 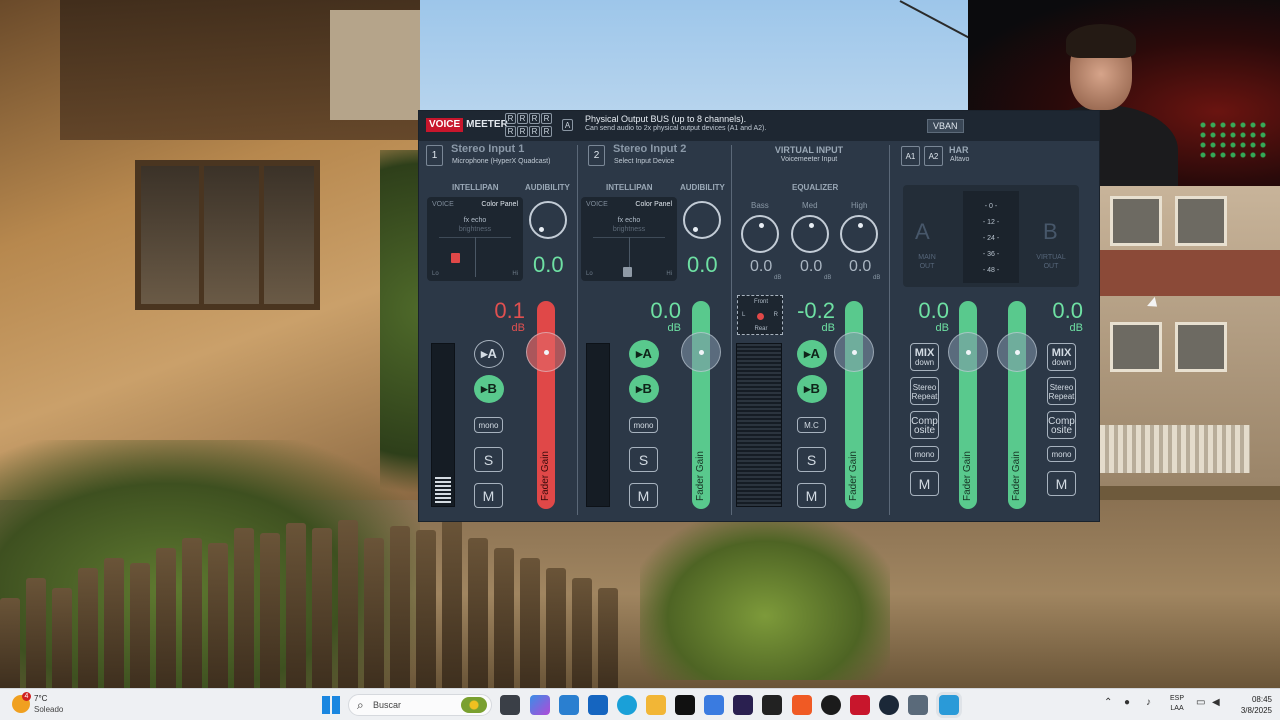 I want to click on eq-high-knob, so click(x=859, y=234).